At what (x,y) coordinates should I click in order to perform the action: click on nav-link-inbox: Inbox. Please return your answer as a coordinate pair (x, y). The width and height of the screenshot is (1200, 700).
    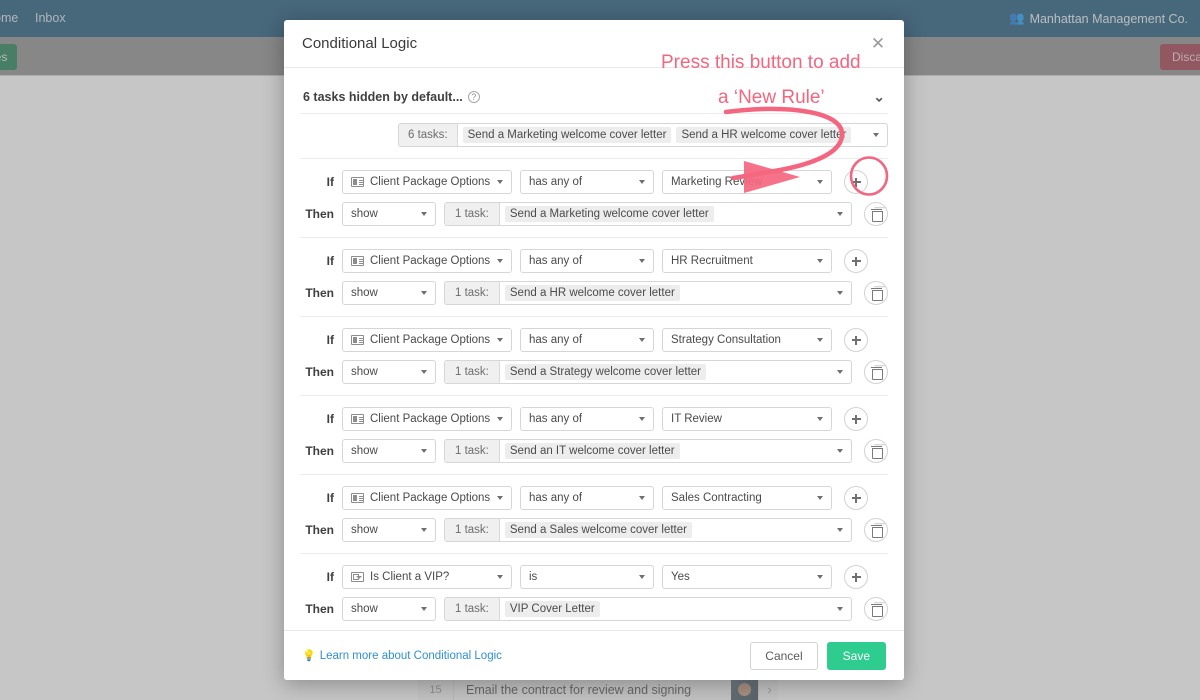
    Looking at the image, I should click on (50, 18).